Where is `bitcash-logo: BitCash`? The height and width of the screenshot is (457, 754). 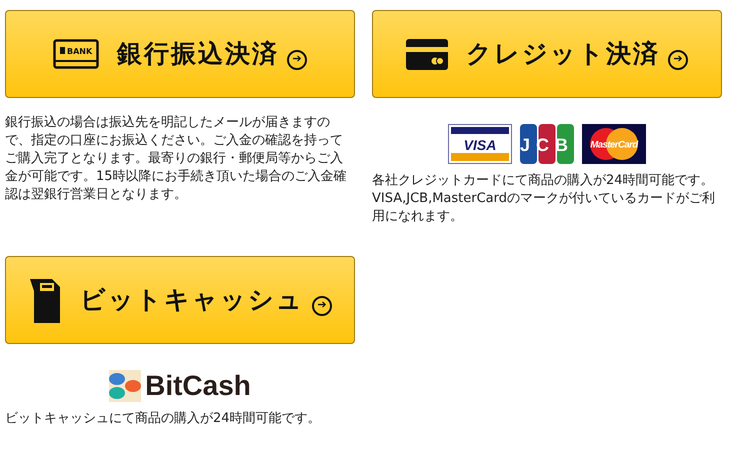
bitcash-logo: BitCash is located at coordinates (180, 386).